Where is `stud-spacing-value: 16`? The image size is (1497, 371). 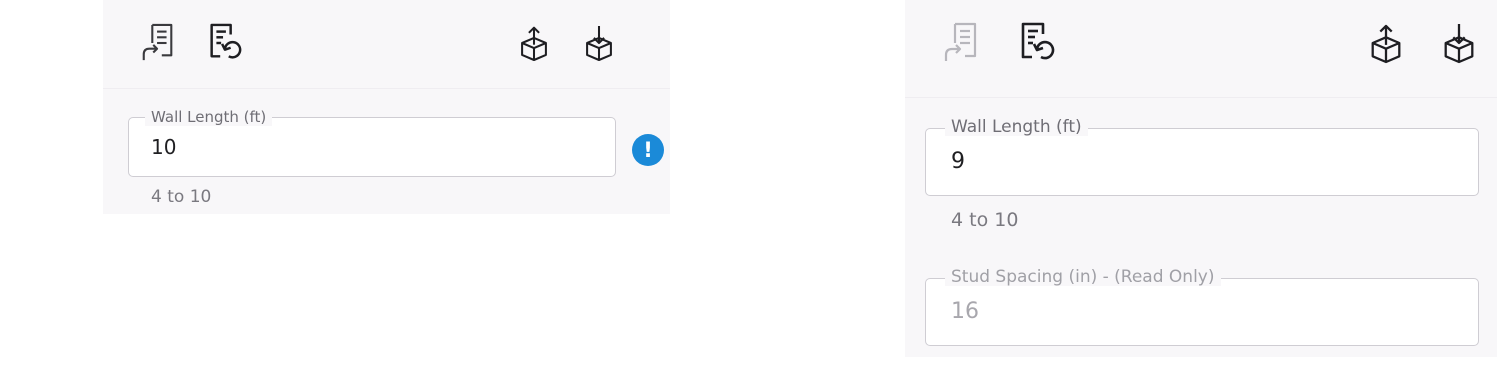
stud-spacing-value: 16 is located at coordinates (965, 311).